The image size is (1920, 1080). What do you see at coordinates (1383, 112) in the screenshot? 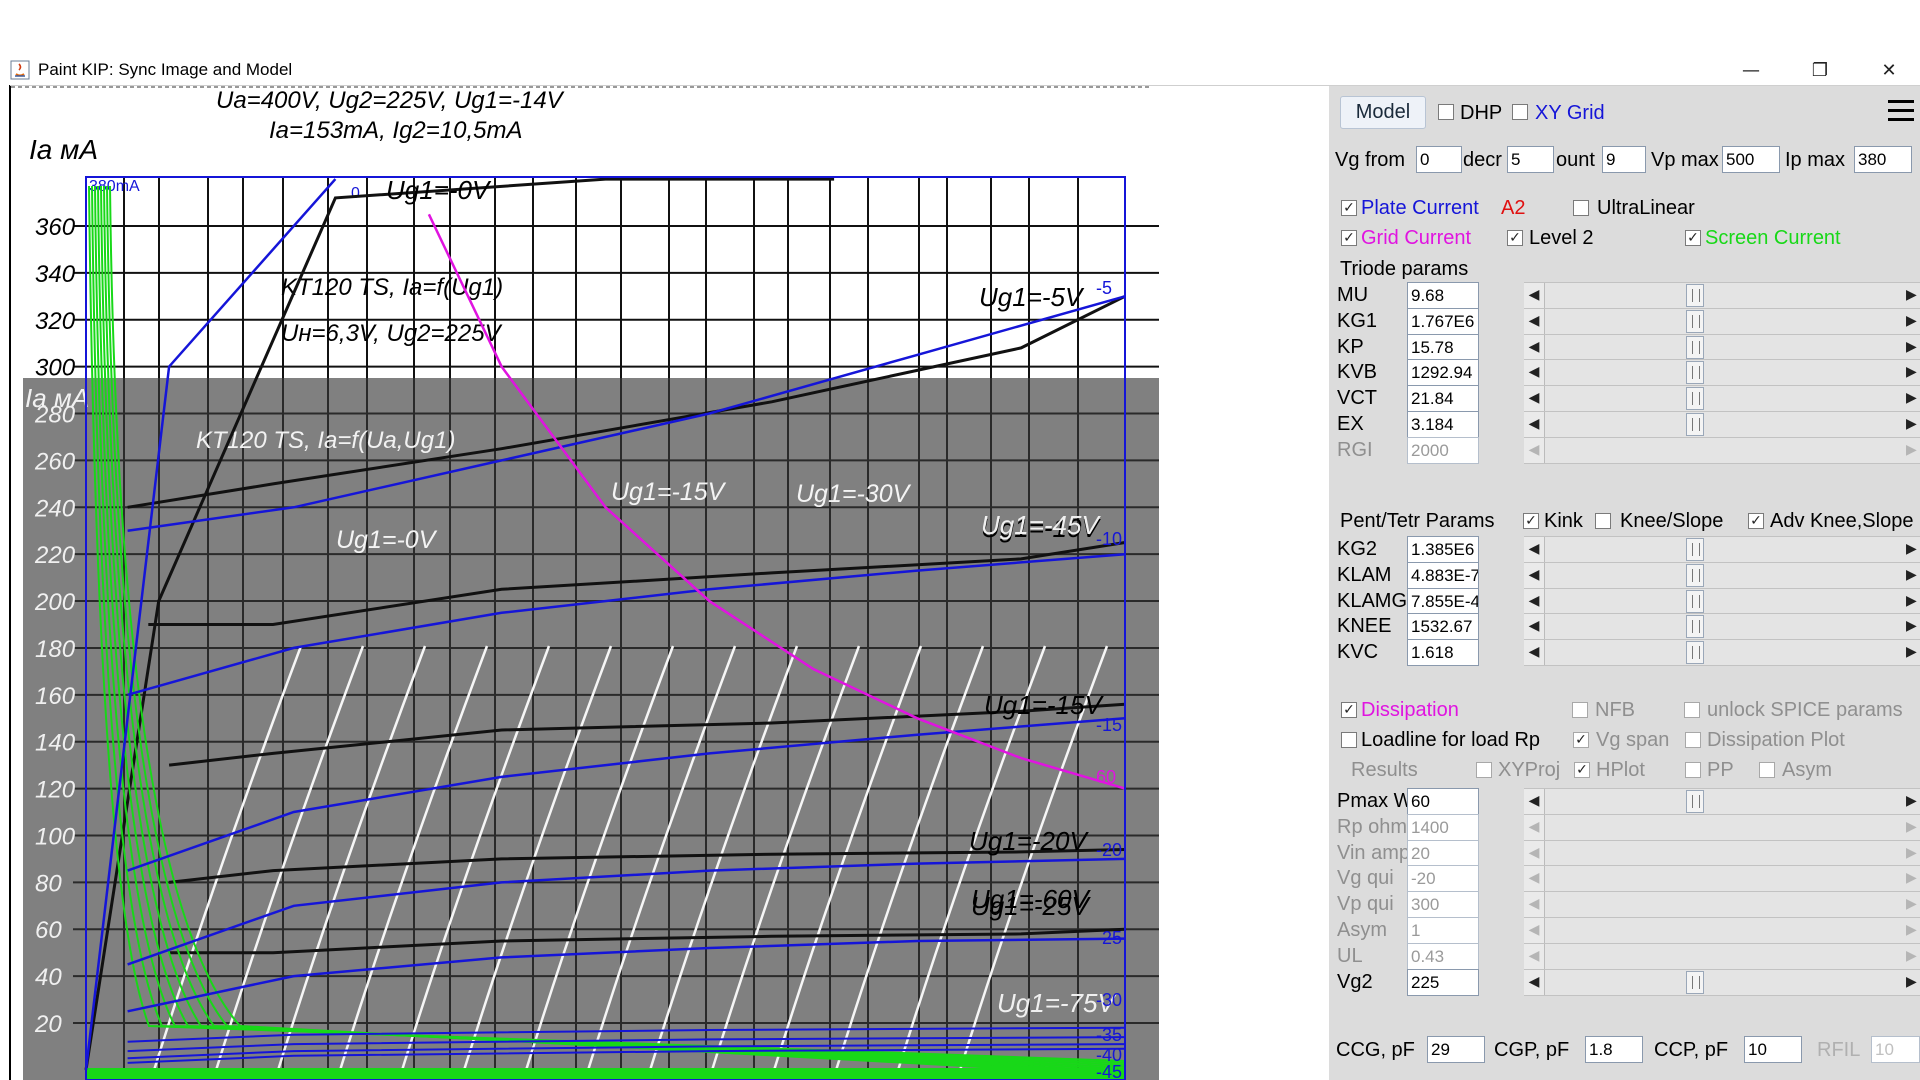
I see `model-button: Model` at bounding box center [1383, 112].